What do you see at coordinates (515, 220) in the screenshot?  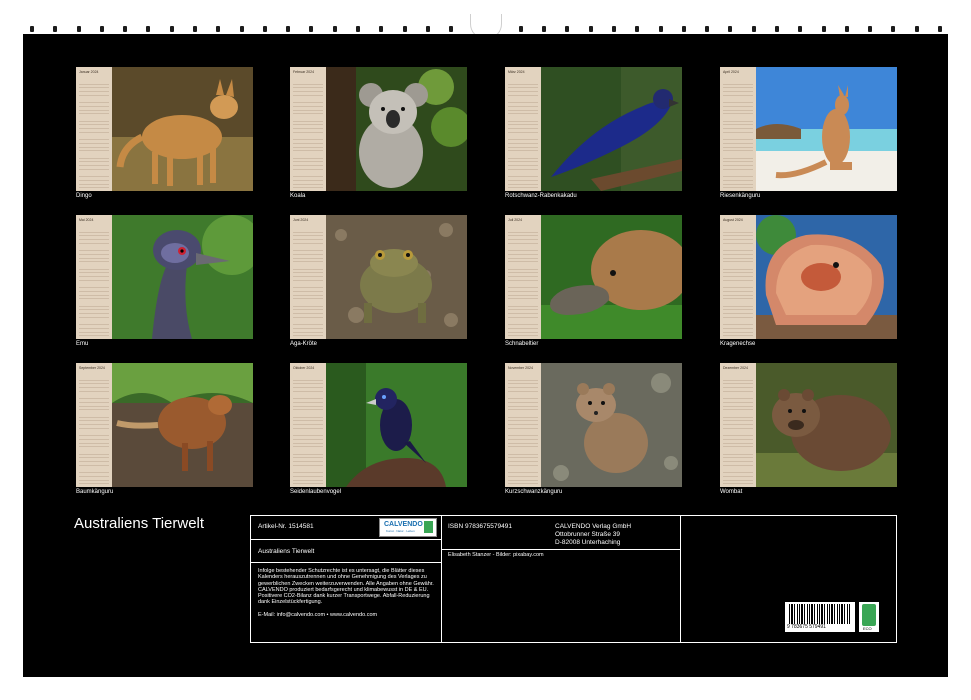 I see `month-label: Juli 2024` at bounding box center [515, 220].